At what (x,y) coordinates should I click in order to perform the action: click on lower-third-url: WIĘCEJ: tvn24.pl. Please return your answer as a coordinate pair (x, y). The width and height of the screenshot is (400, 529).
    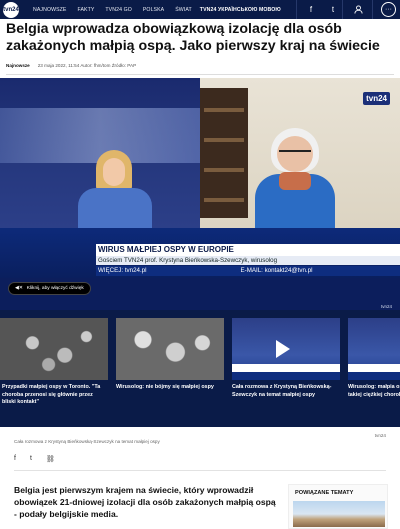
    Looking at the image, I should click on (122, 270).